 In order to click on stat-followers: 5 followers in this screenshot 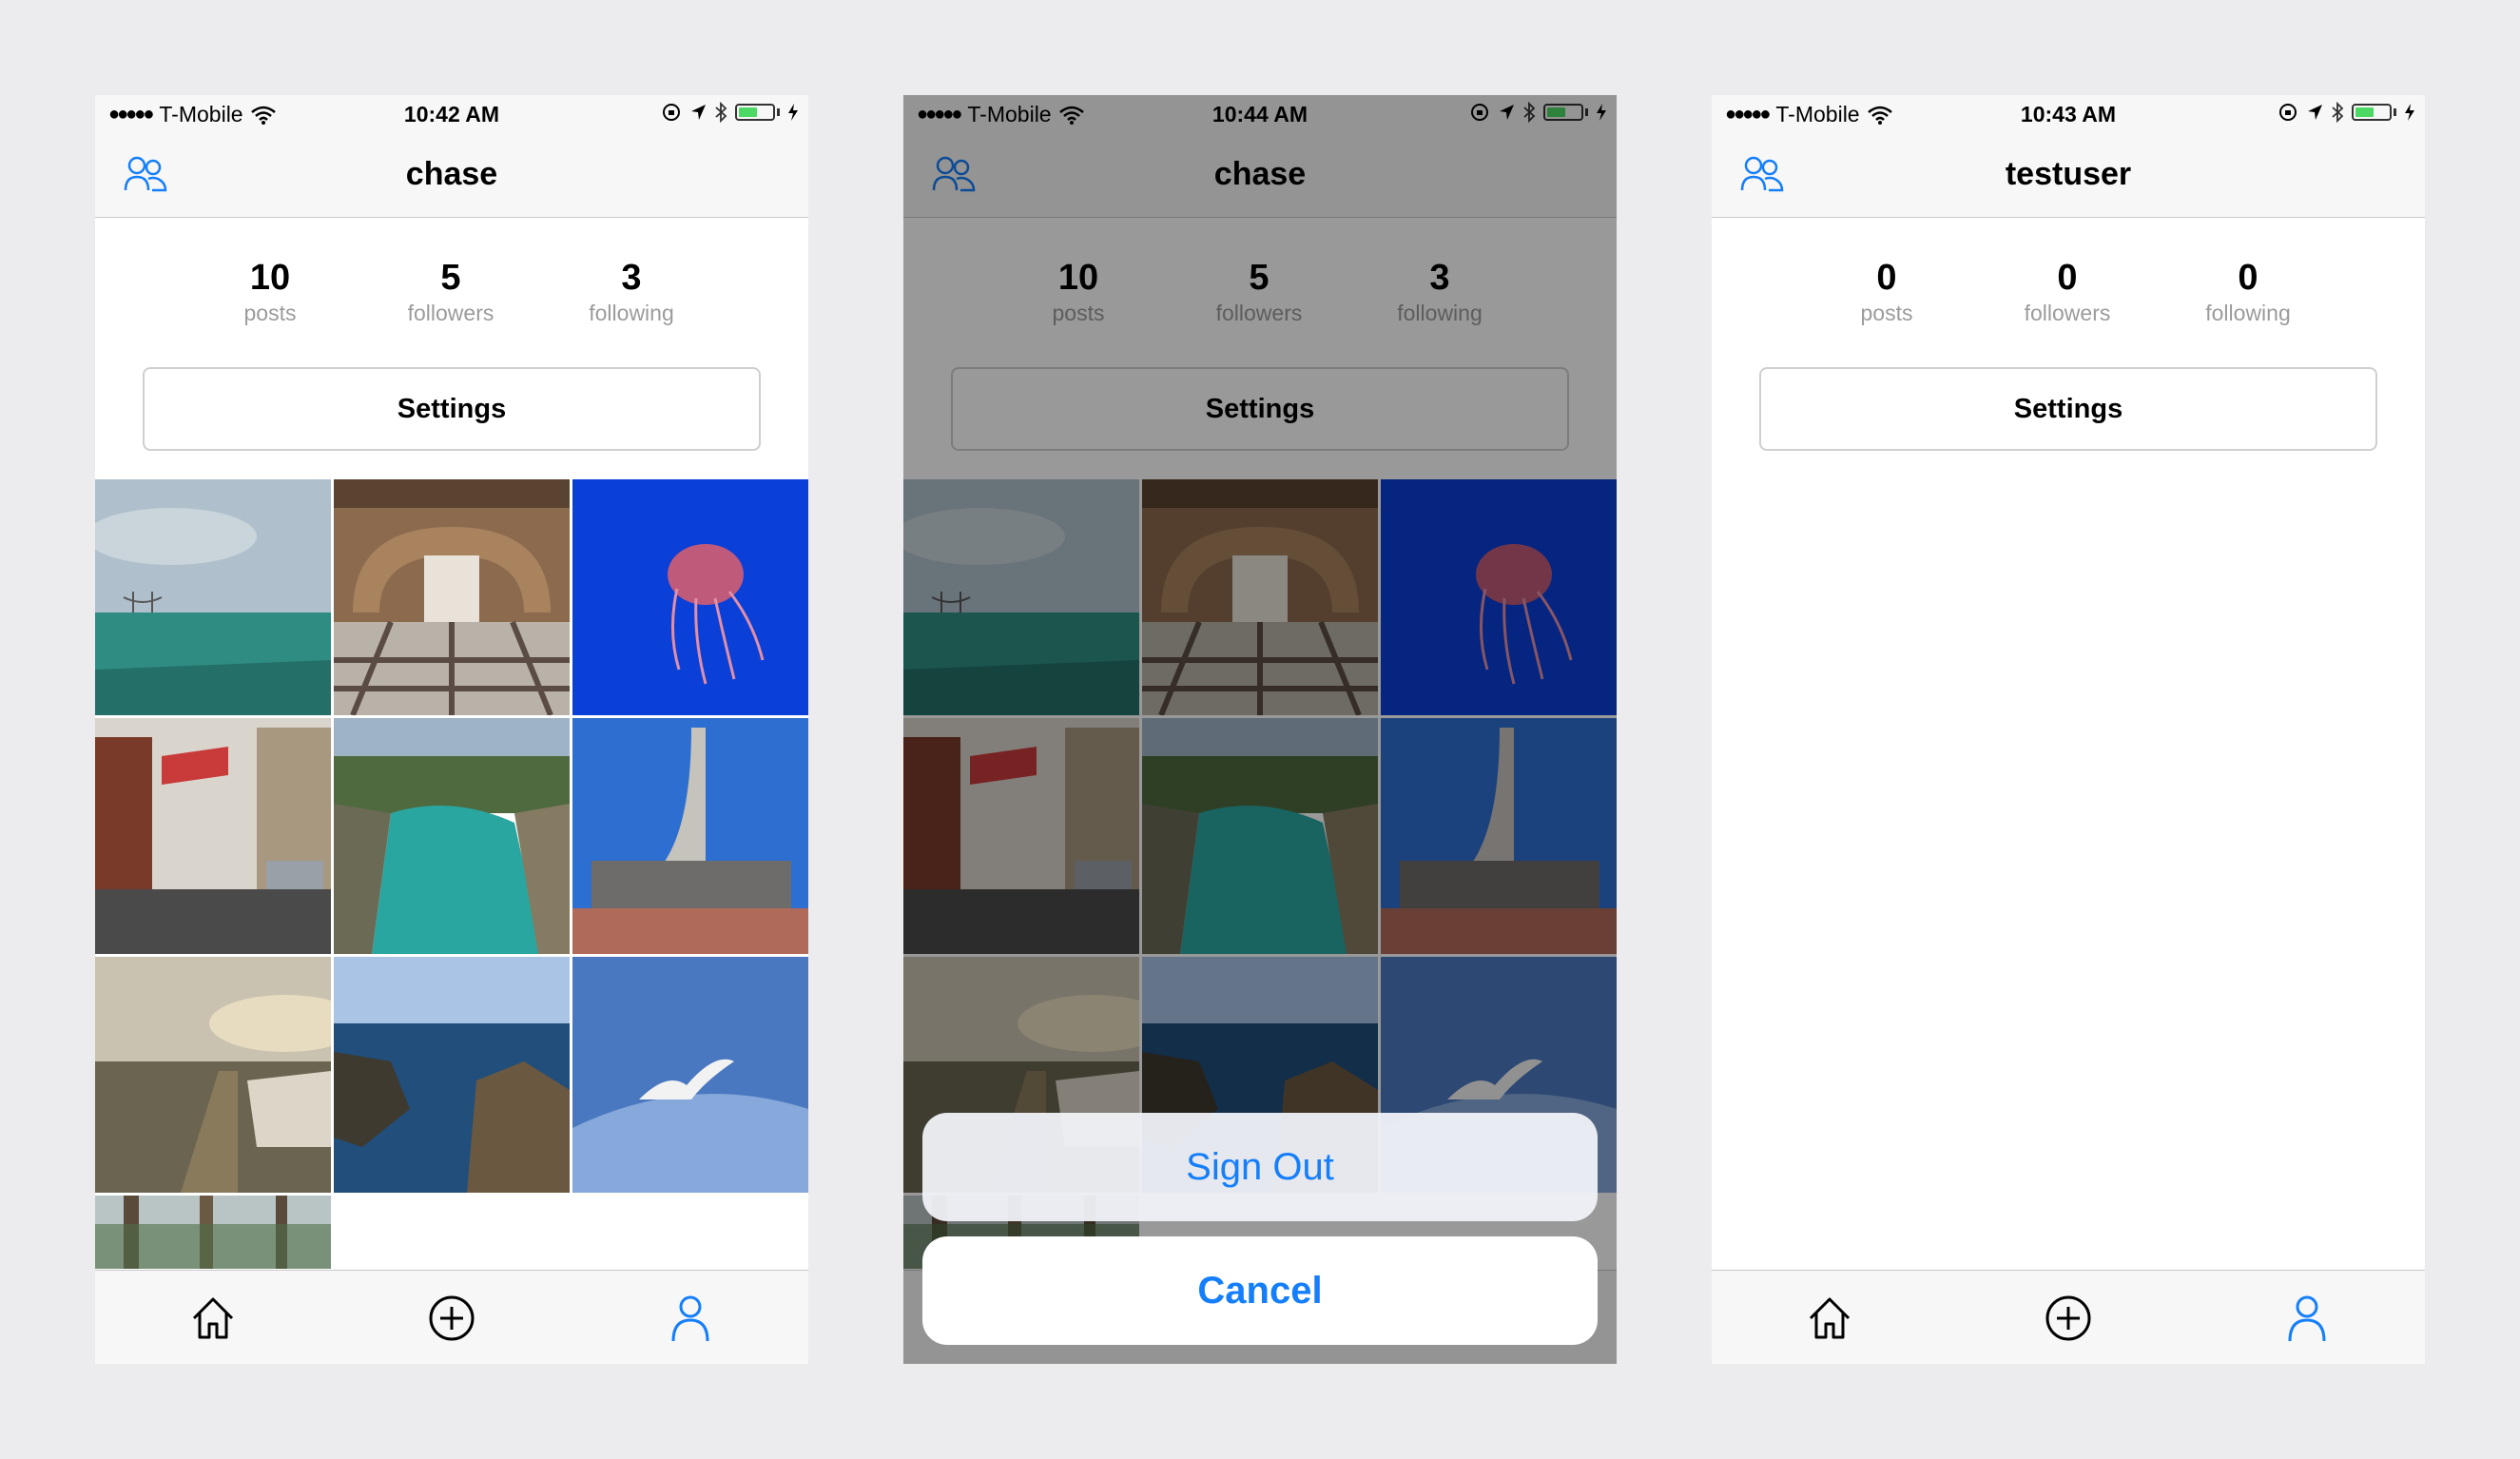, I will do `click(451, 292)`.